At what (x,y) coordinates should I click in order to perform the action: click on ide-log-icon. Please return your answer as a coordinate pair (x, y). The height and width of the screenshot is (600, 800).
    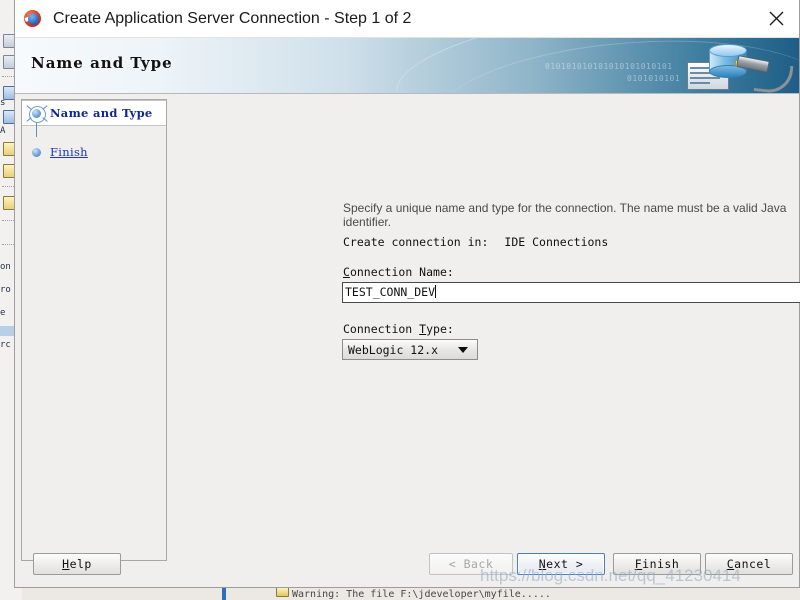
    Looking at the image, I should click on (282, 592).